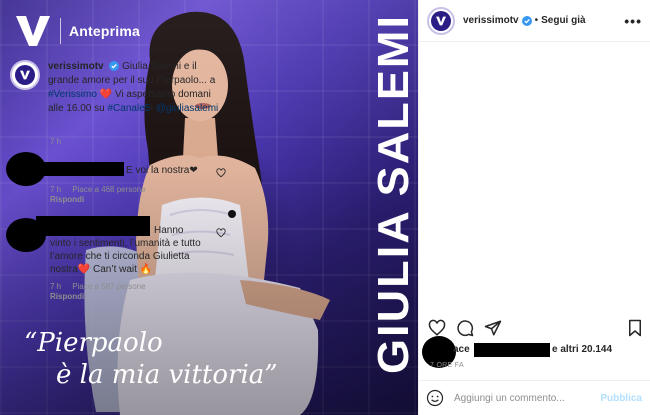 The image size is (650, 415). What do you see at coordinates (72, 94) in the screenshot?
I see `hashtag-verissimo: #Verissimo` at bounding box center [72, 94].